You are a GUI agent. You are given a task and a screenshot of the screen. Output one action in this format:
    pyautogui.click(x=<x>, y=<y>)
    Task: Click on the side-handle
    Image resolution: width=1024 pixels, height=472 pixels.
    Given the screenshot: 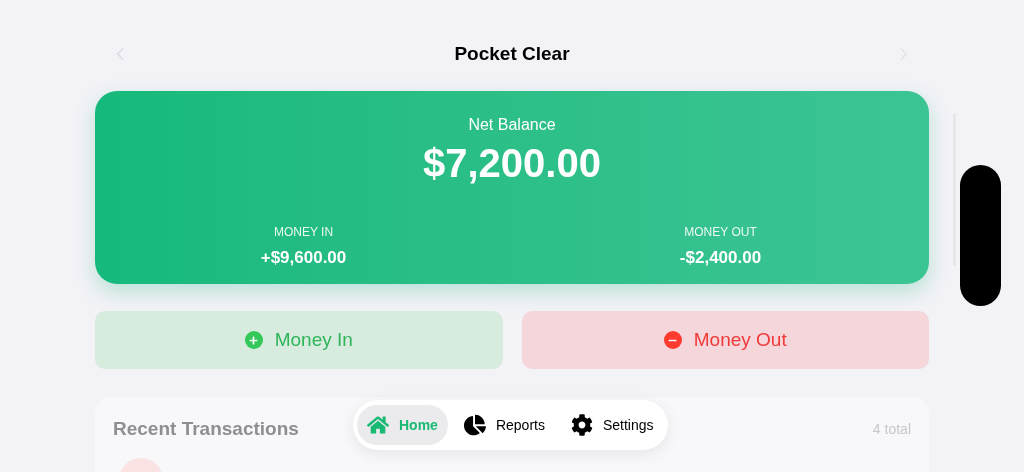 What is the action you would take?
    pyautogui.click(x=980, y=235)
    